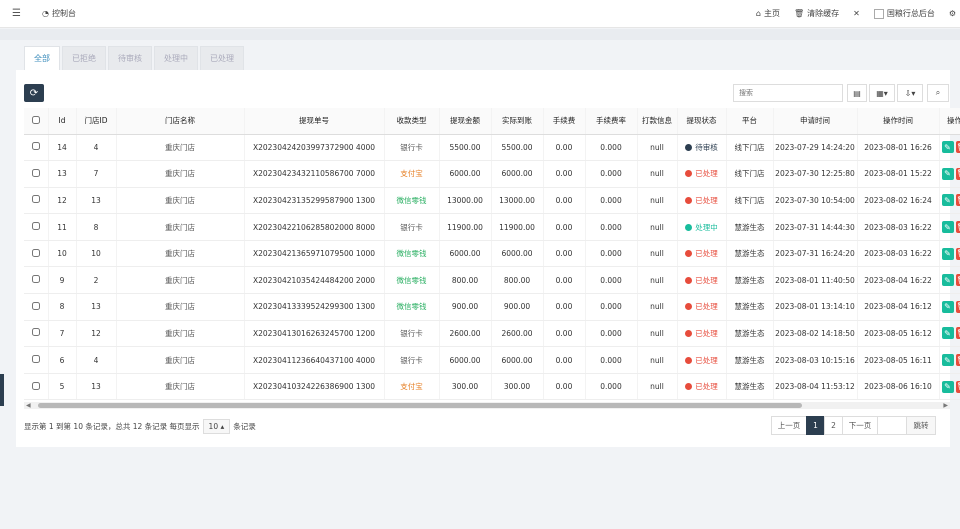  What do you see at coordinates (96, 148) in the screenshot?
I see `row-store-id: 4` at bounding box center [96, 148].